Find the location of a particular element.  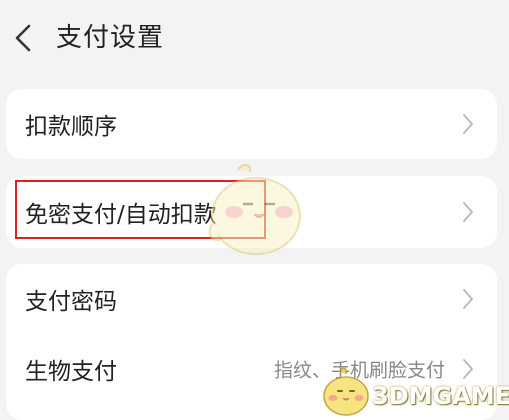

page-title: 支付设置 is located at coordinates (110, 38).